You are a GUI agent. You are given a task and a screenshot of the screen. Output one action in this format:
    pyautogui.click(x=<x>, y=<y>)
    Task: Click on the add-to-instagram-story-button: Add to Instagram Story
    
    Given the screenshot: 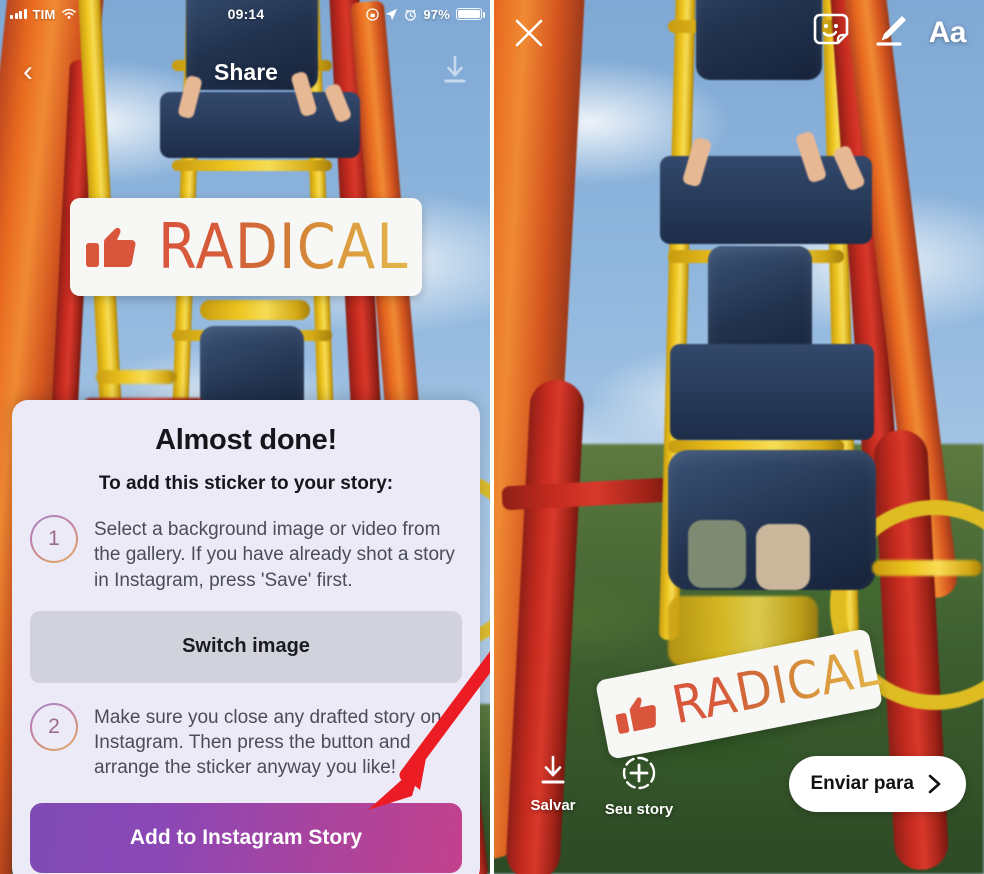 What is the action you would take?
    pyautogui.click(x=246, y=837)
    